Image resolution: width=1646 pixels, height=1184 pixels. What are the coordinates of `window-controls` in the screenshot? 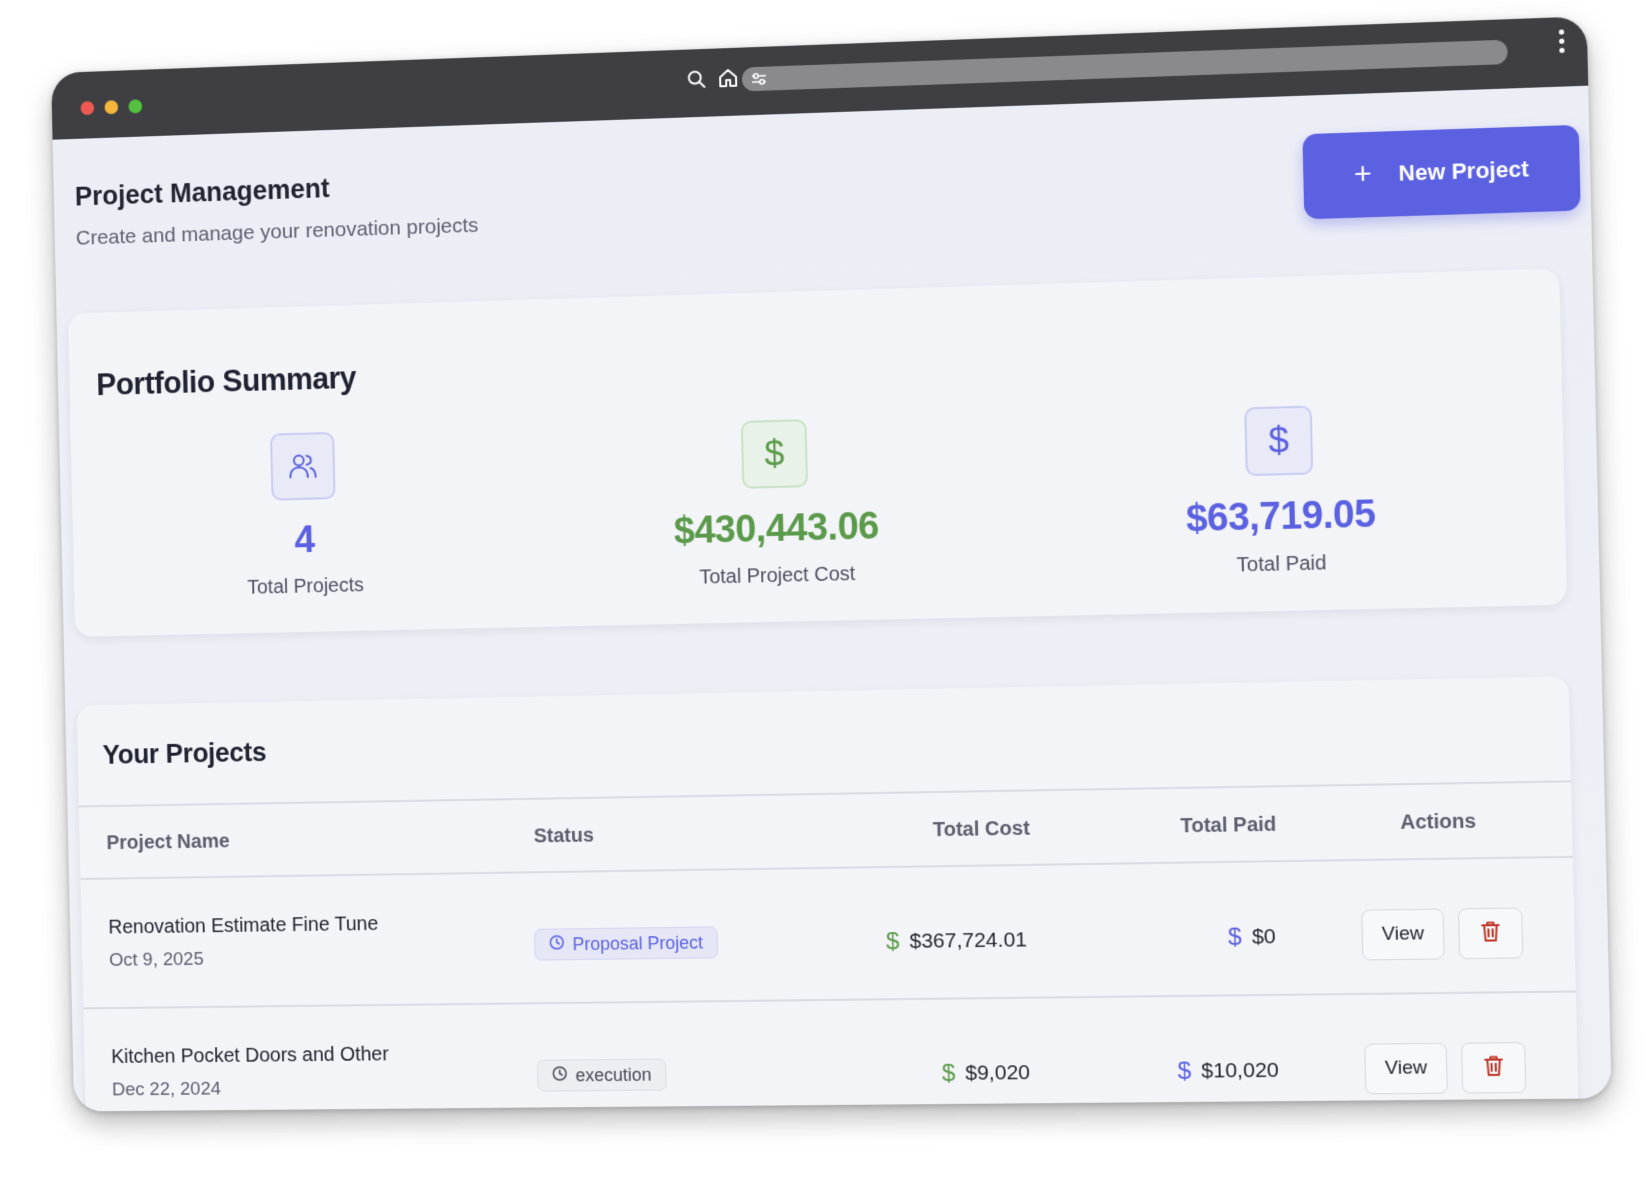 It's located at (111, 107).